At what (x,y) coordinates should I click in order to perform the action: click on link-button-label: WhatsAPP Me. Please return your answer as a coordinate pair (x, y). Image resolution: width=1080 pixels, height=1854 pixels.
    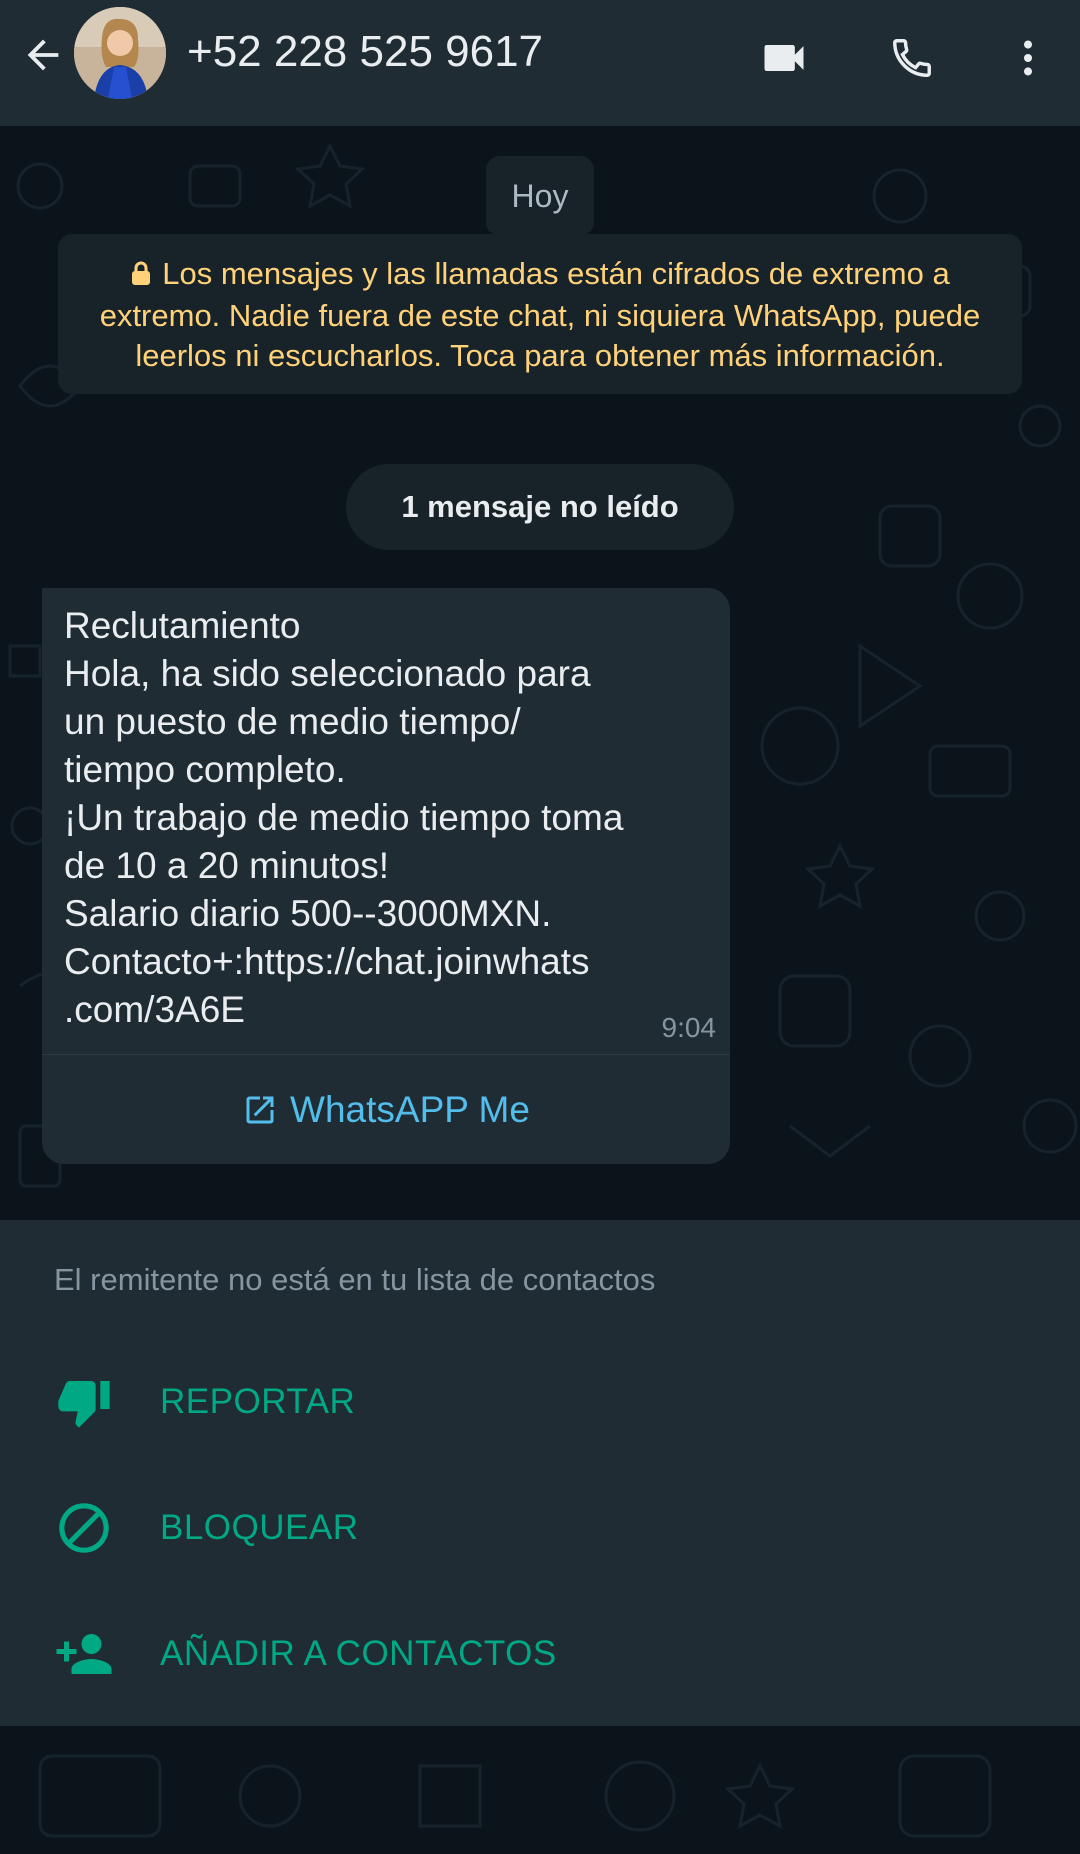
    Looking at the image, I should click on (410, 1109).